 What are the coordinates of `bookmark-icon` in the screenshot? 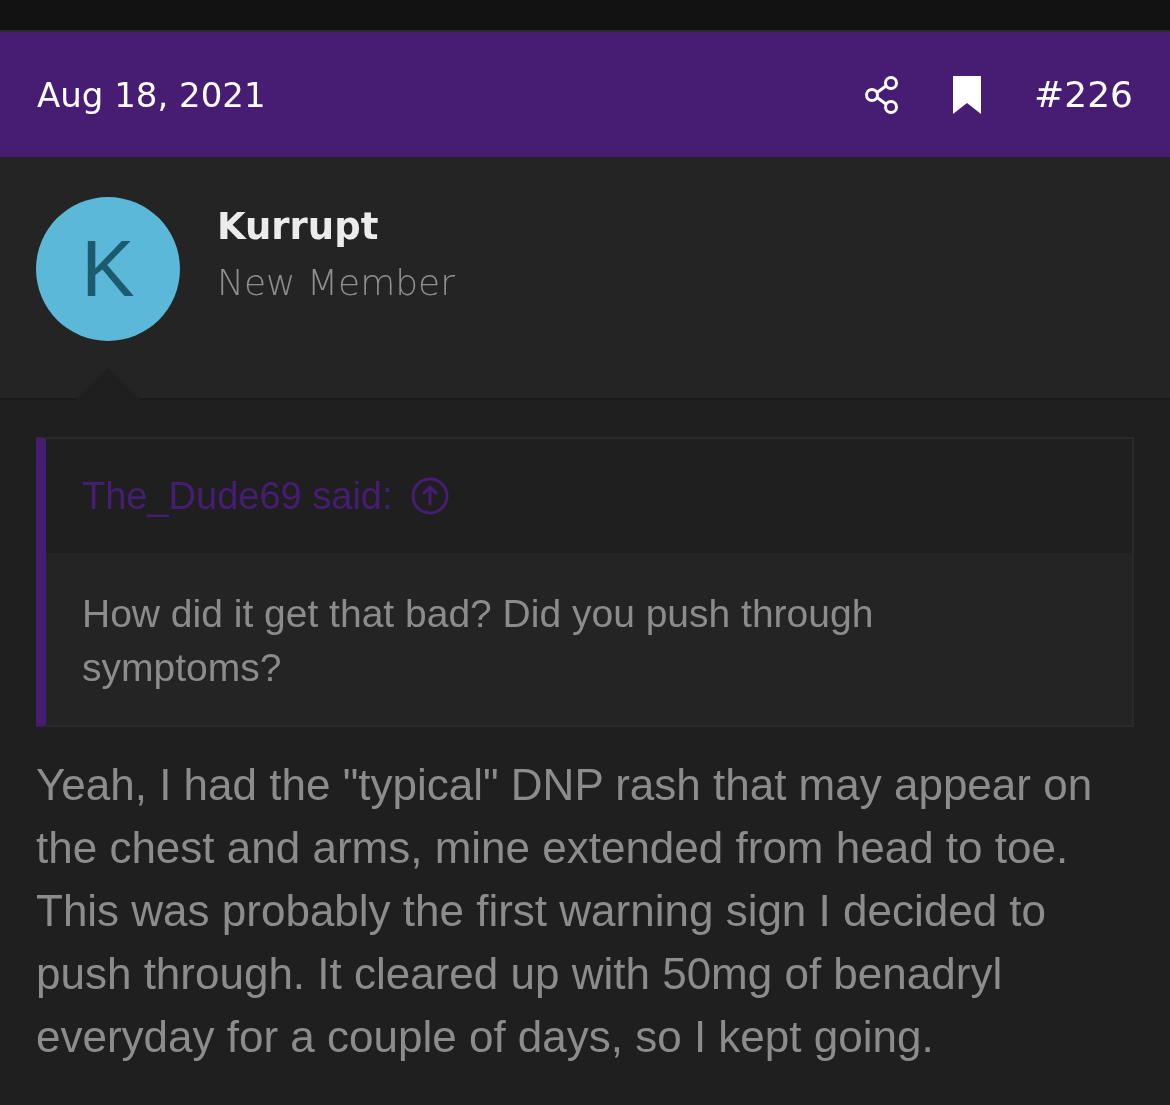 It's located at (967, 94).